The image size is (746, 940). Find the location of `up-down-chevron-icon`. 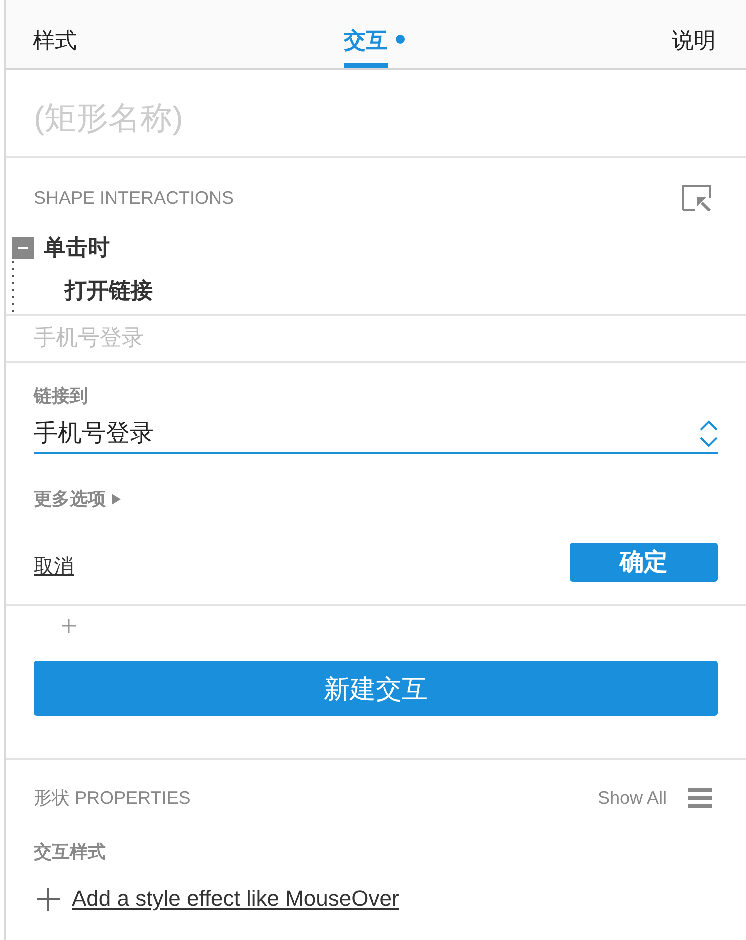

up-down-chevron-icon is located at coordinates (709, 434).